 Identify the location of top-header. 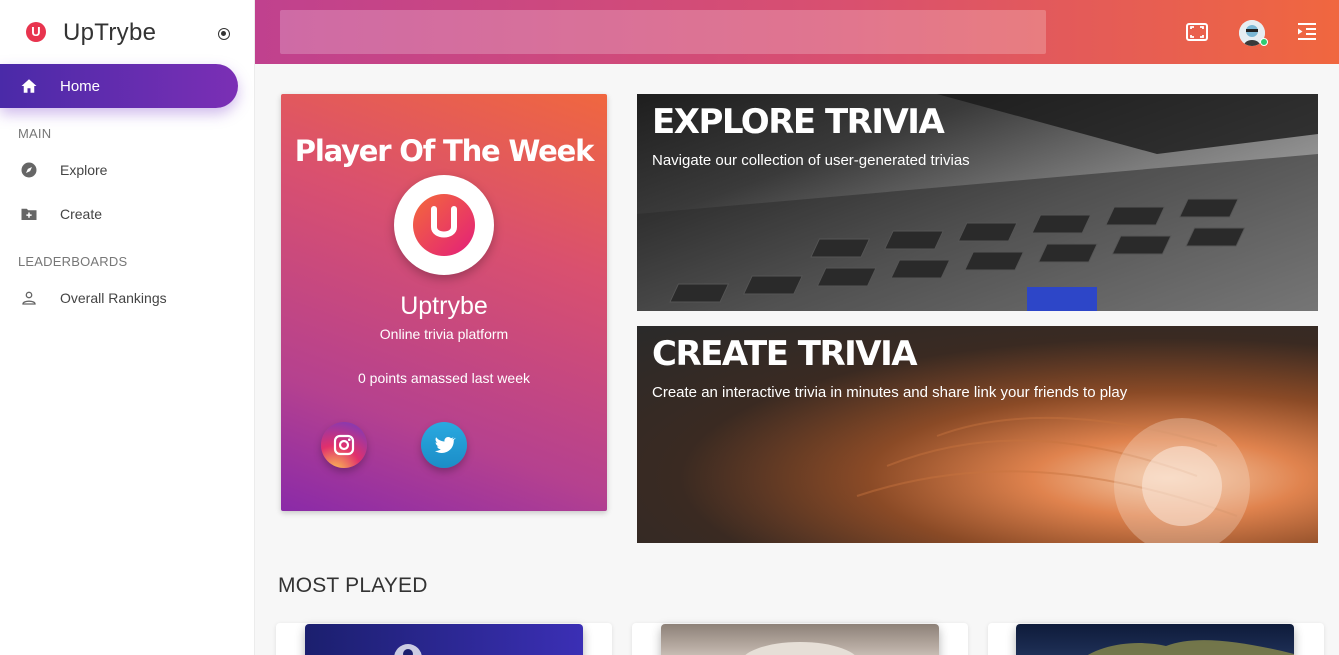
(797, 32).